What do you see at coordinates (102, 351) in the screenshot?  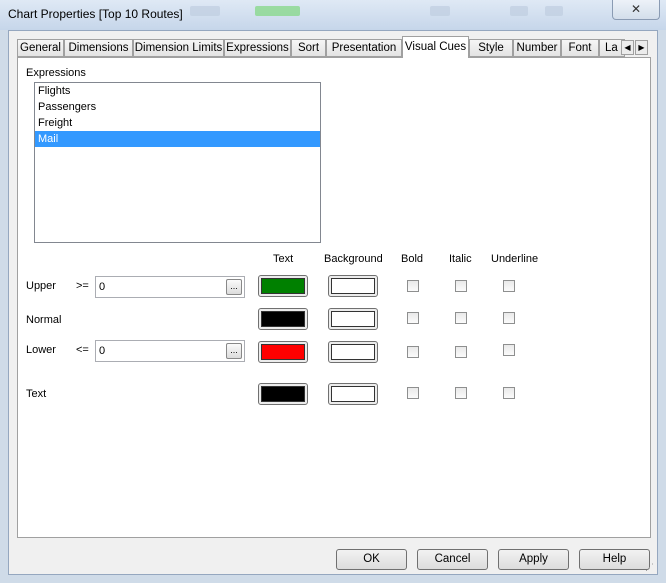 I see `lower-value: 0` at bounding box center [102, 351].